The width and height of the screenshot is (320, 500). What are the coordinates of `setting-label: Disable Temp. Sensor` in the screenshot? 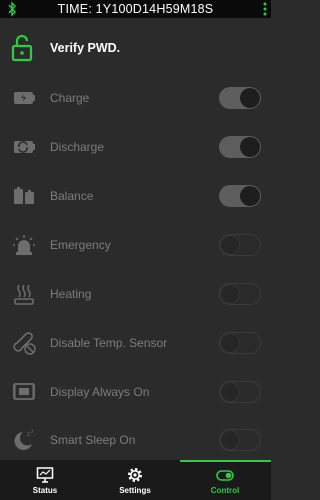 It's located at (109, 343).